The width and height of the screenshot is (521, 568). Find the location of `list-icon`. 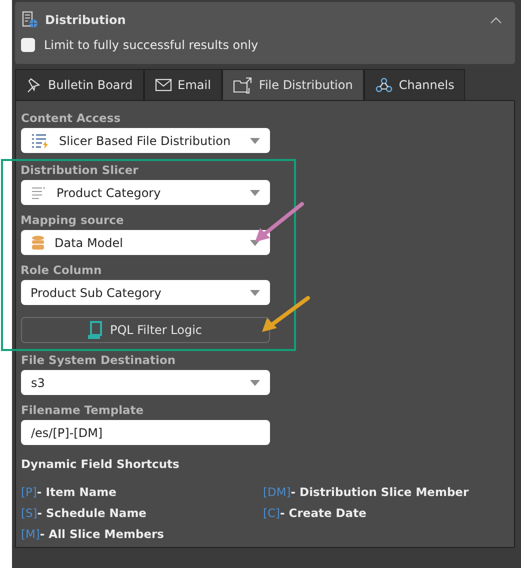

list-icon is located at coordinates (38, 193).